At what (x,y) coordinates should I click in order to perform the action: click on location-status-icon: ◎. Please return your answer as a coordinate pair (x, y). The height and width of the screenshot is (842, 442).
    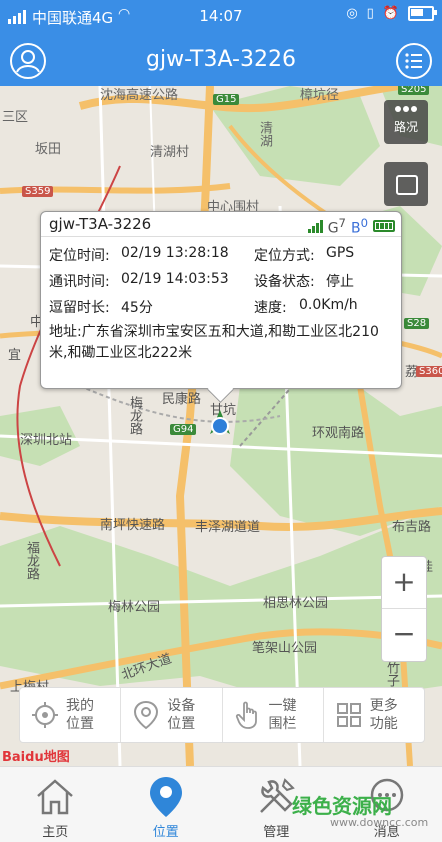
    Looking at the image, I should click on (351, 13).